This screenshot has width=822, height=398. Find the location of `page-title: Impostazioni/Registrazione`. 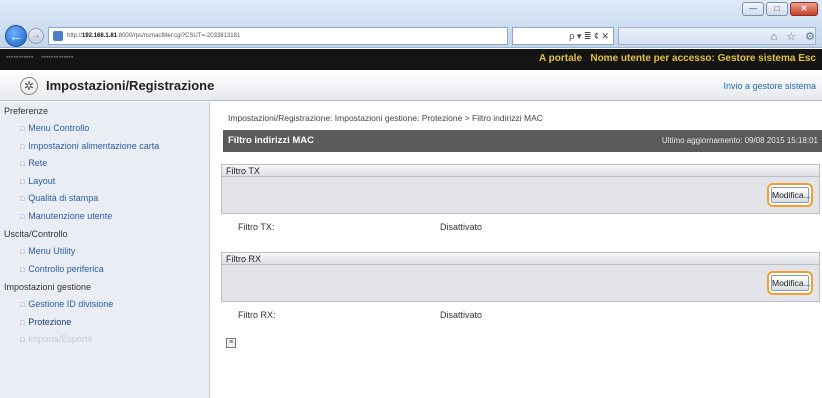

page-title: Impostazioni/Registrazione is located at coordinates (130, 85).